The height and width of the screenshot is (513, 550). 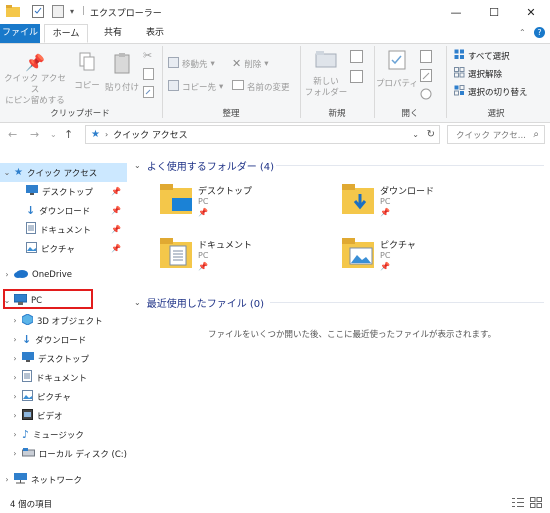 I want to click on nav-pc-music: › ♪ ミュージック, so click(x=63, y=434).